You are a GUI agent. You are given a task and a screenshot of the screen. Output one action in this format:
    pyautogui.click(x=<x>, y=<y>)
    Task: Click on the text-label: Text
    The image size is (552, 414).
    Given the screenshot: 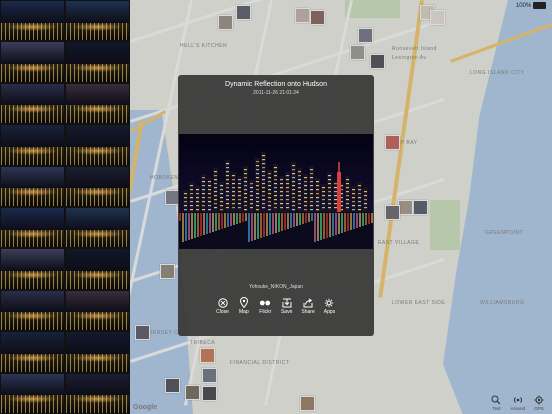 What is the action you would take?
    pyautogui.click(x=496, y=408)
    